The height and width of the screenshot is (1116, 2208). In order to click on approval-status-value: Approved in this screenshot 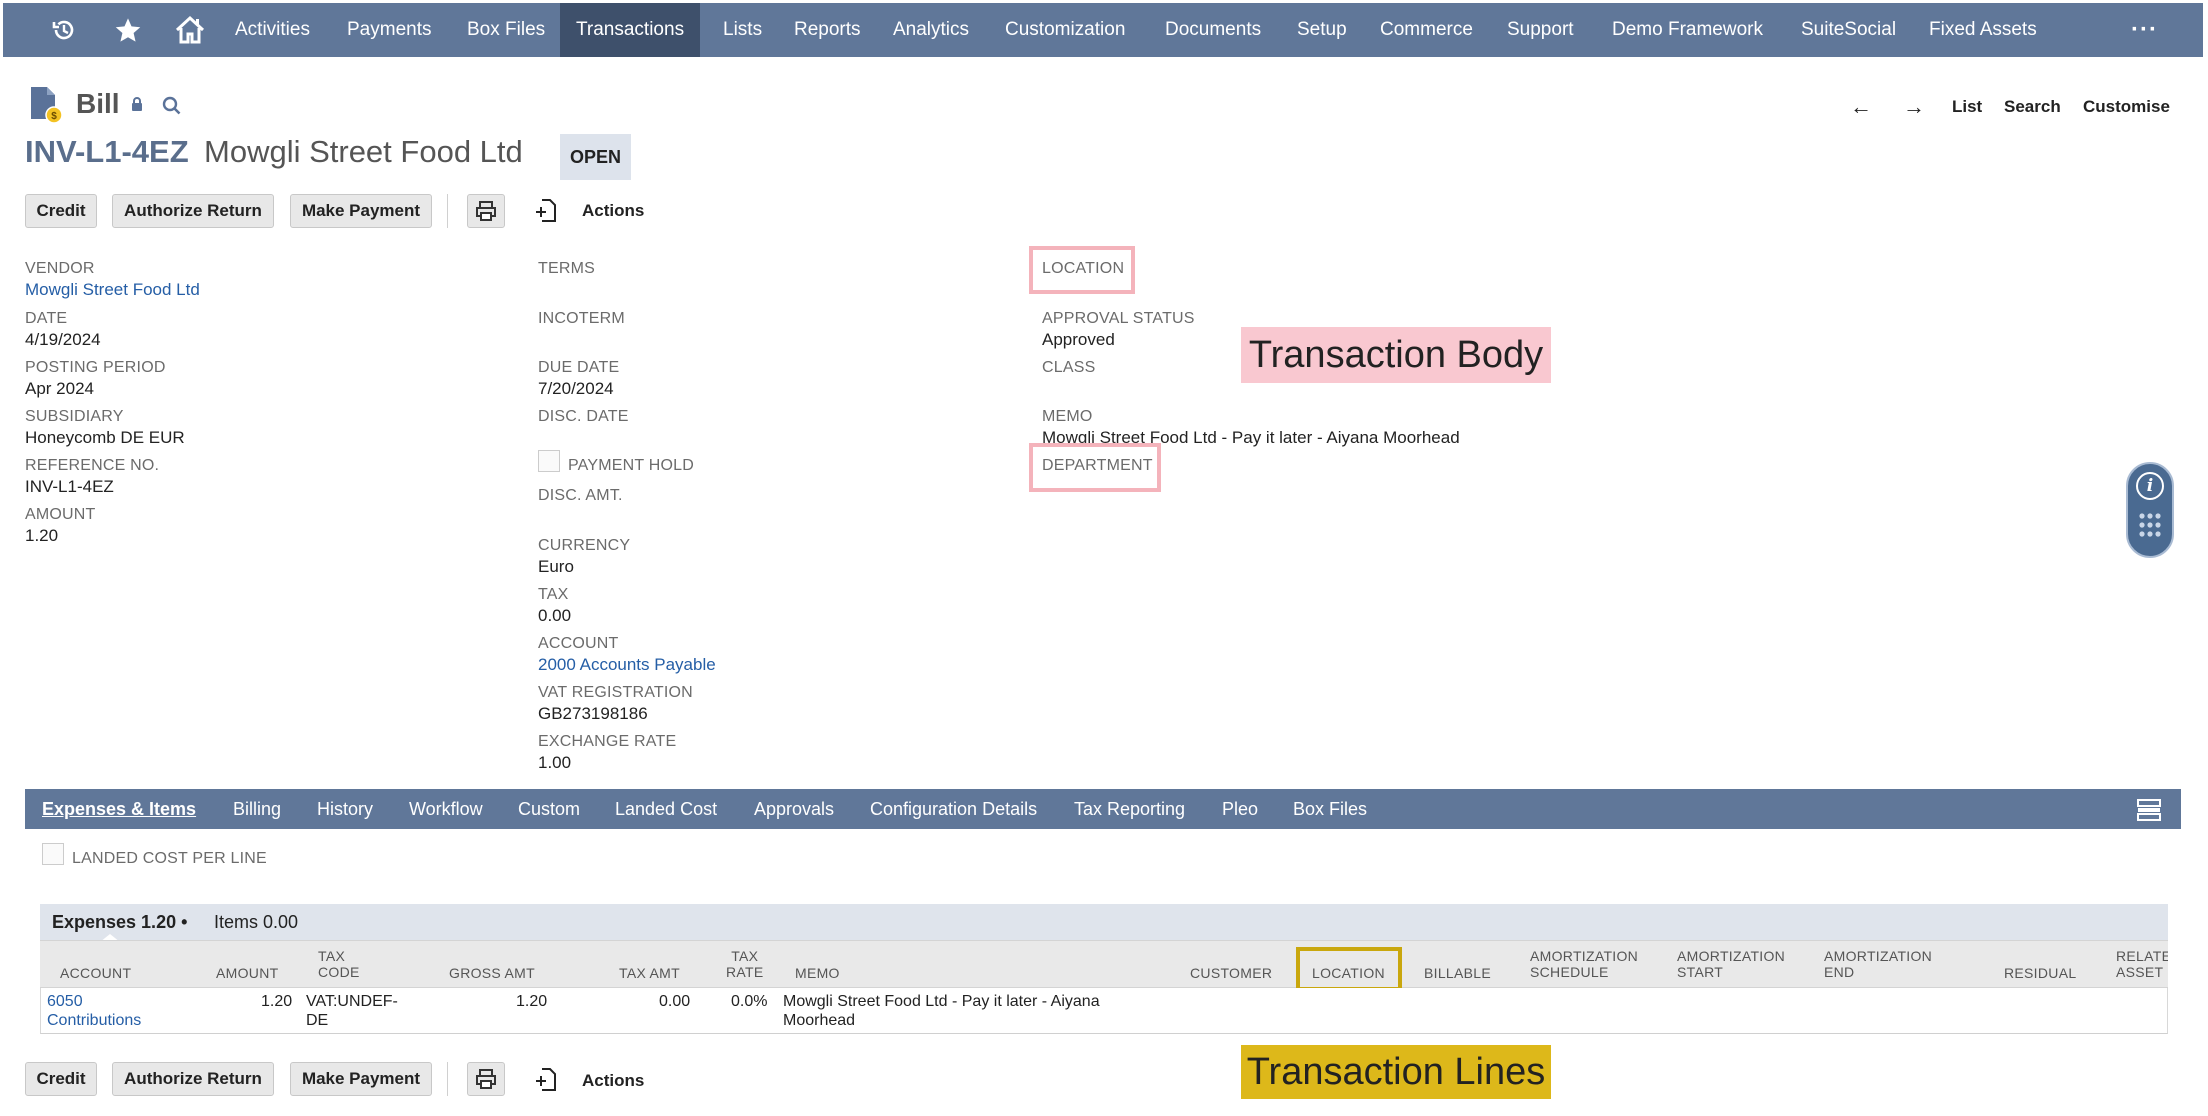, I will do `click(1078, 339)`.